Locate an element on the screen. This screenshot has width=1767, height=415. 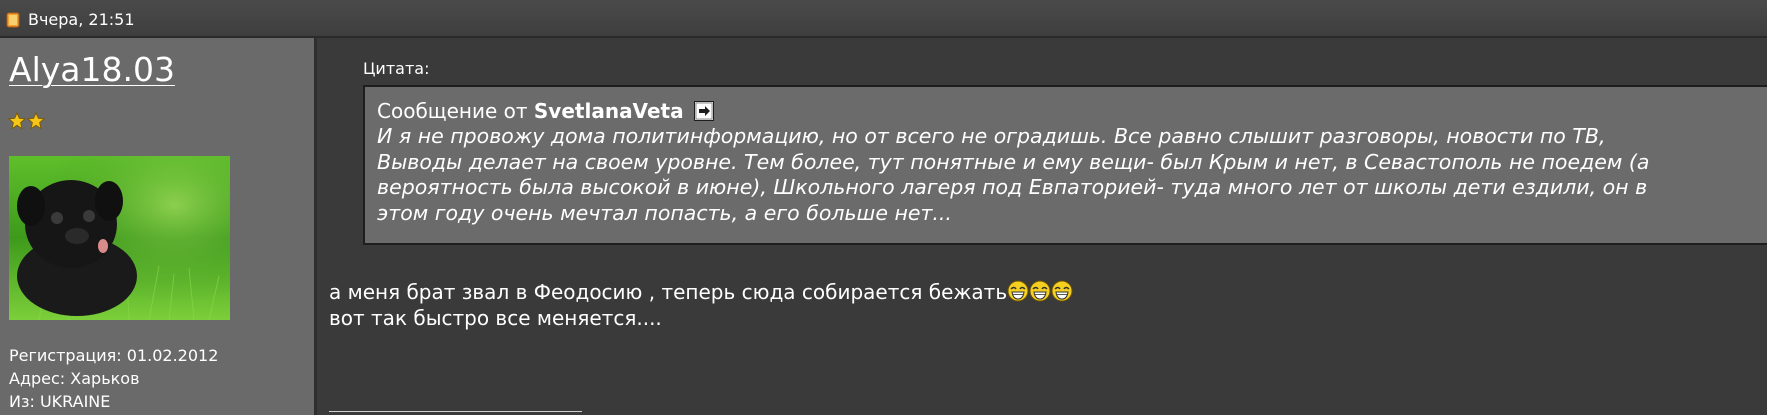
rank-stars is located at coordinates (26, 122).